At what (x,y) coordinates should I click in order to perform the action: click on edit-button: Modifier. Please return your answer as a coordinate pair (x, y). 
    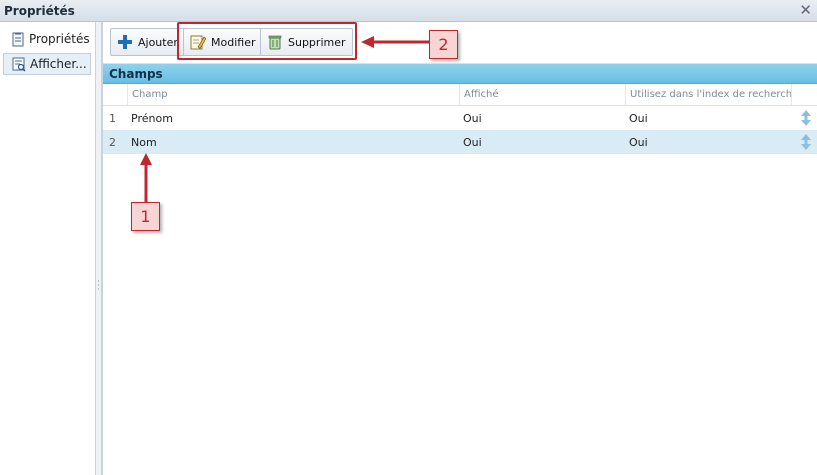
    Looking at the image, I should click on (223, 42).